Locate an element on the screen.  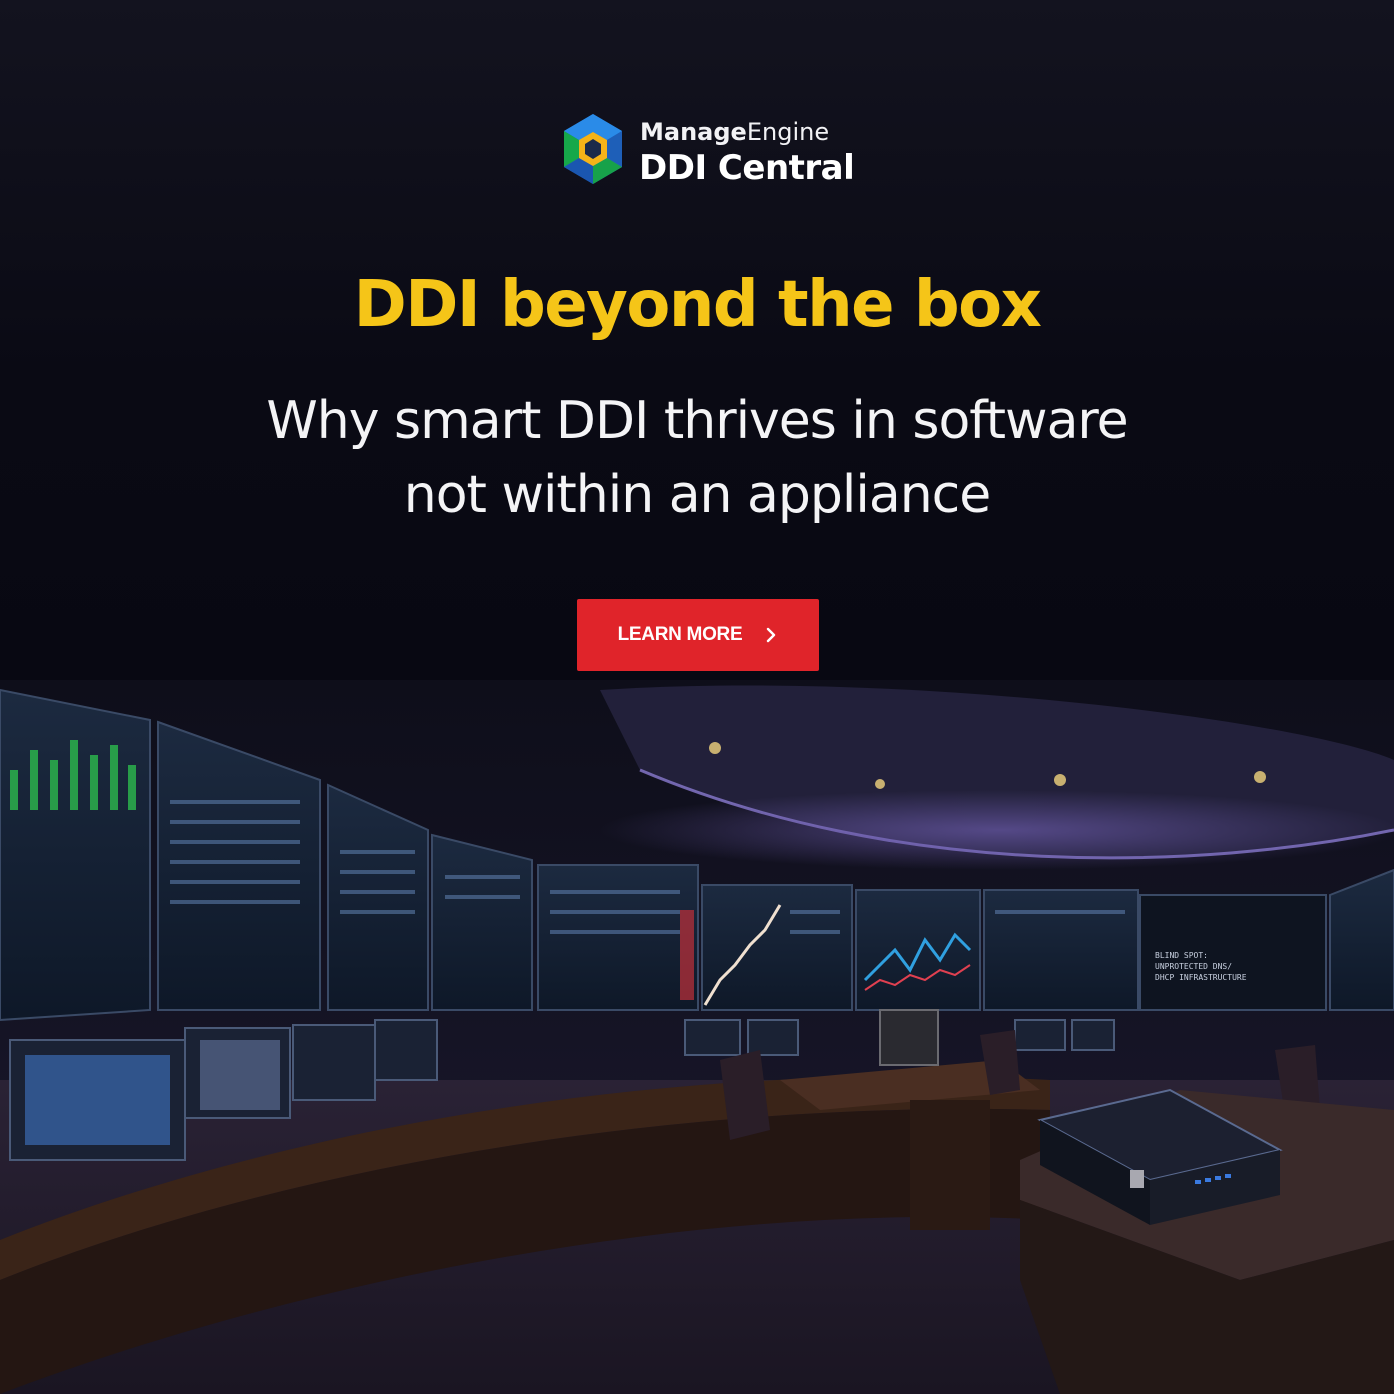
brand-name: ManageEngine is located at coordinates (735, 132).